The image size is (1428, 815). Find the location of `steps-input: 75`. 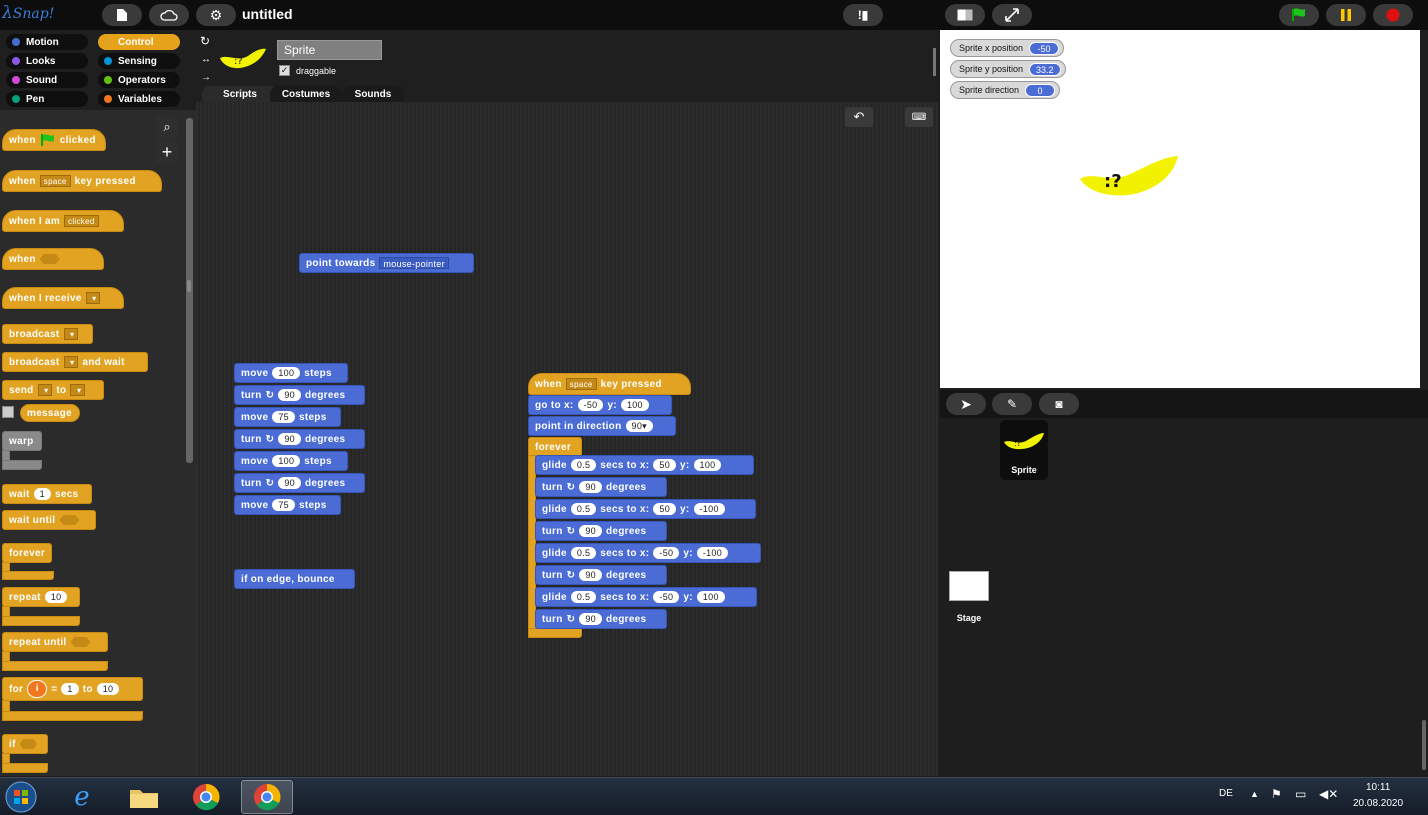

steps-input: 75 is located at coordinates (283, 505).